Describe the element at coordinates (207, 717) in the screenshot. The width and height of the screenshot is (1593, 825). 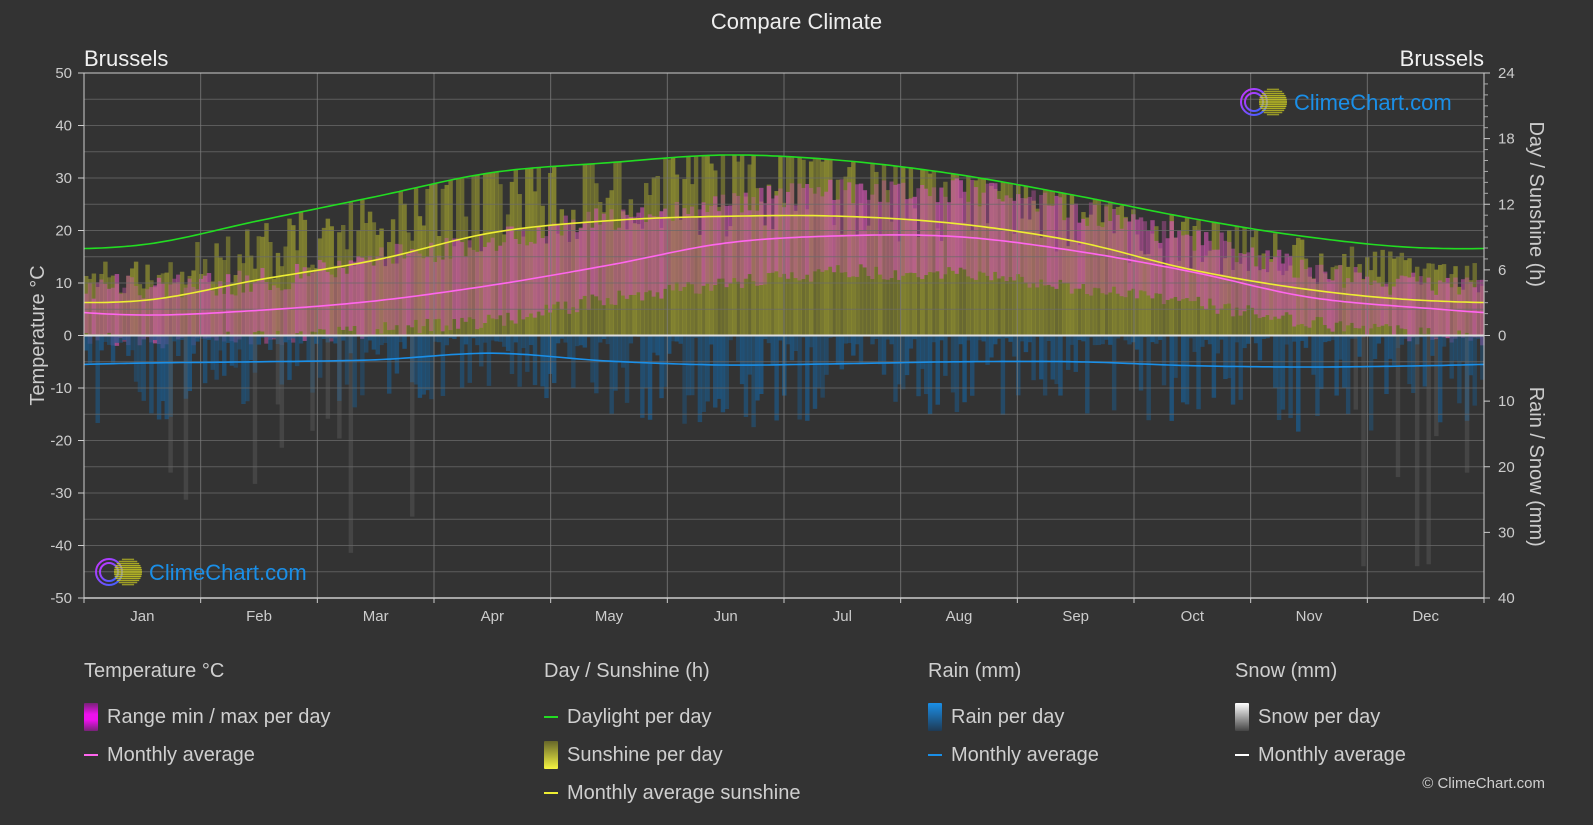
I see `legend-item: Range min / max per day` at that location.